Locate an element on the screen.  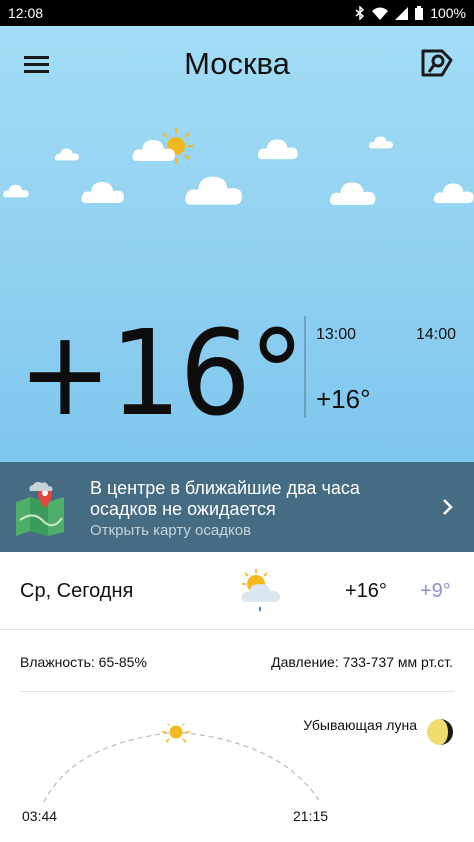
current-temperature: +16° is located at coordinates (161, 373).